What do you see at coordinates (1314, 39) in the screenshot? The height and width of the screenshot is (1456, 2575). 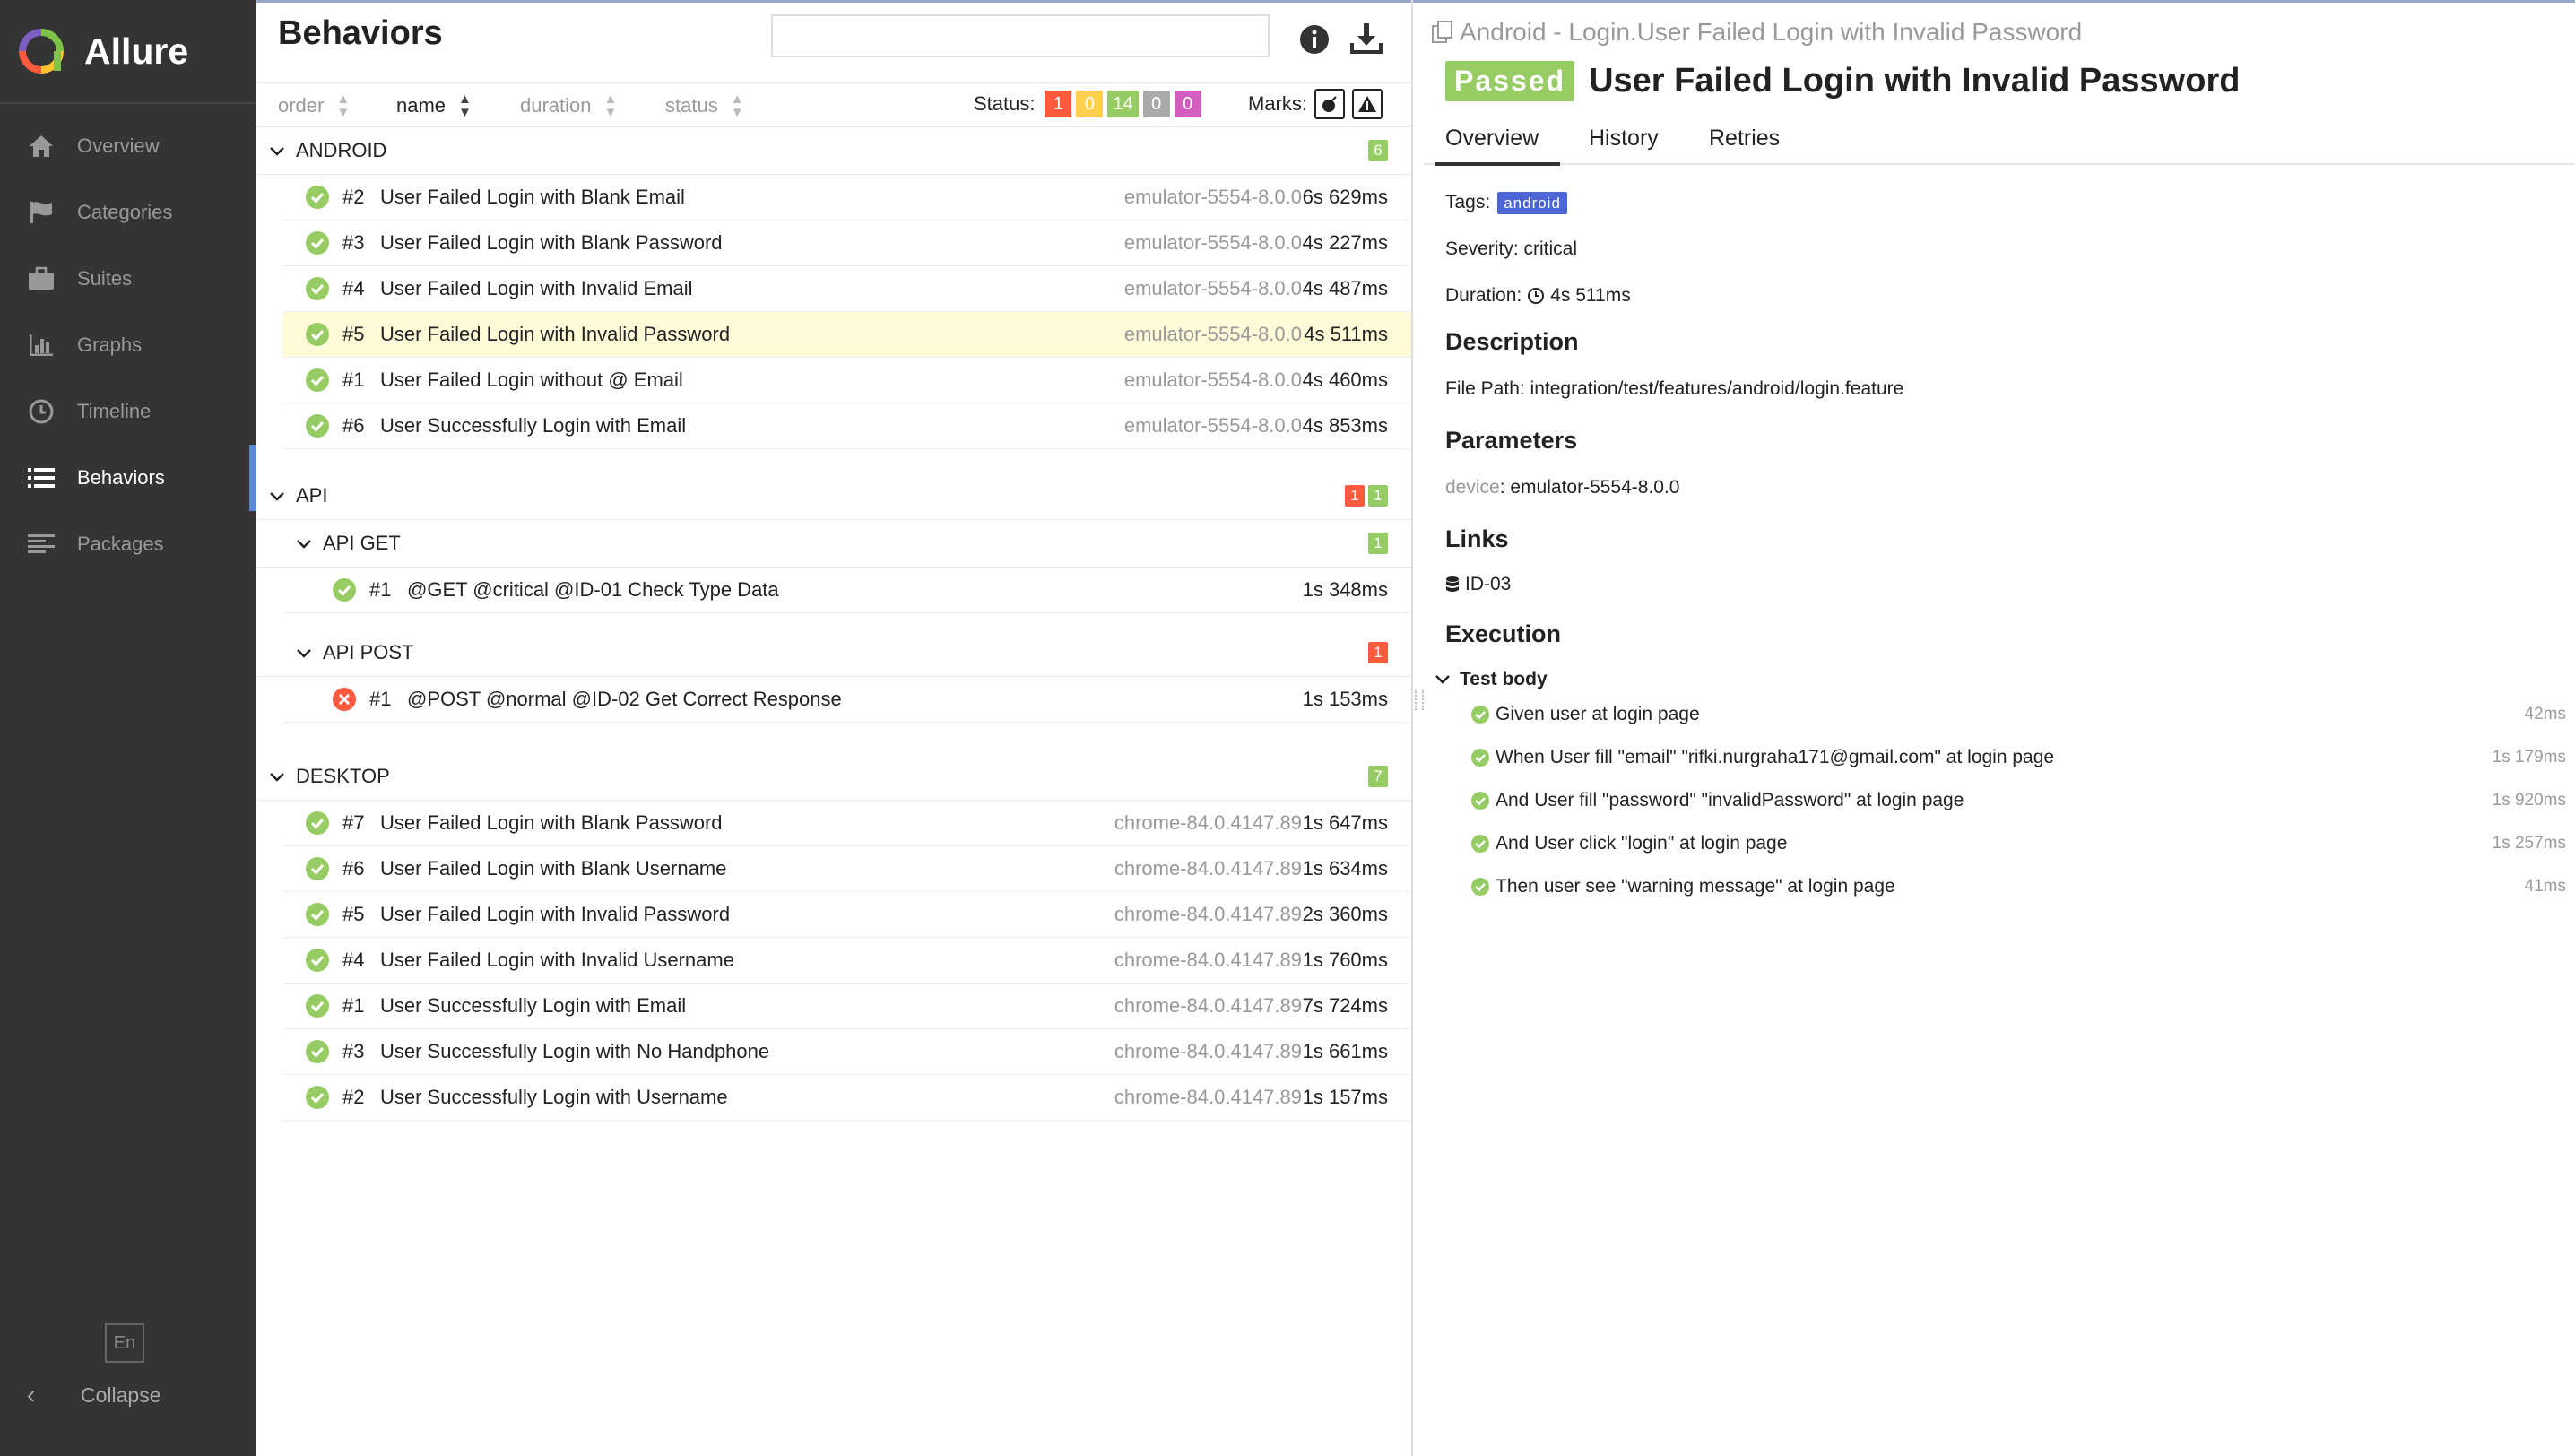 I see `info-icon` at bounding box center [1314, 39].